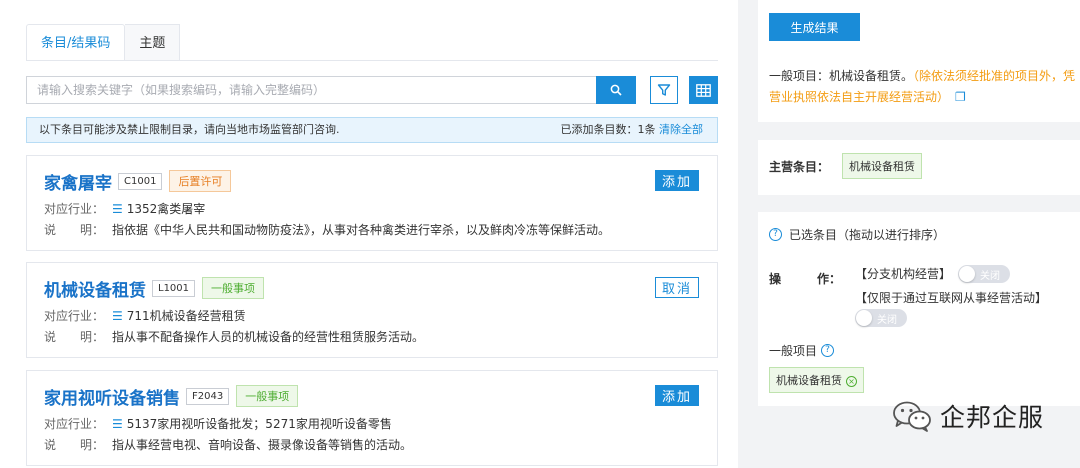  I want to click on tab-topics: 主题, so click(153, 42).